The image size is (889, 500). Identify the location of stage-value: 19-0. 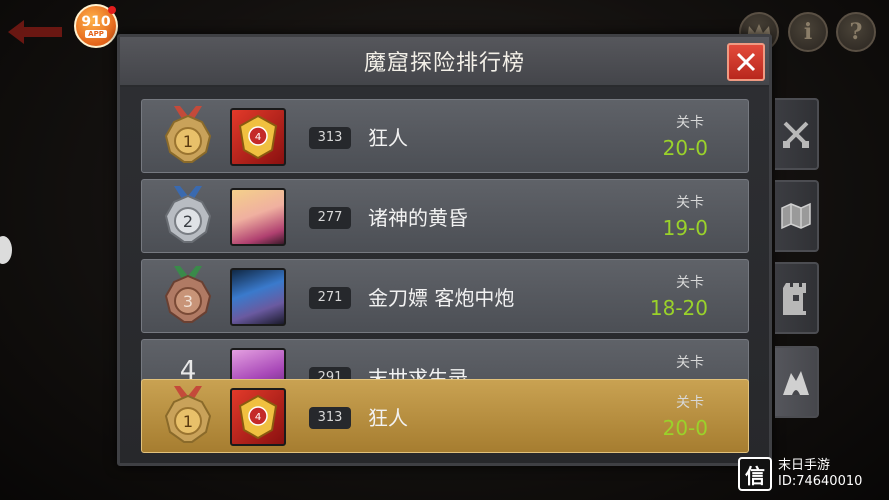
(685, 228).